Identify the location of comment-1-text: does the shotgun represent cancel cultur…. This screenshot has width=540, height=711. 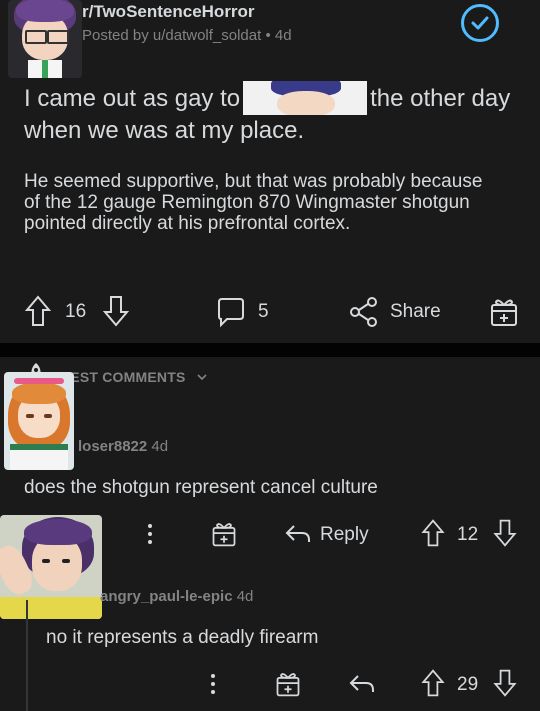
(201, 487).